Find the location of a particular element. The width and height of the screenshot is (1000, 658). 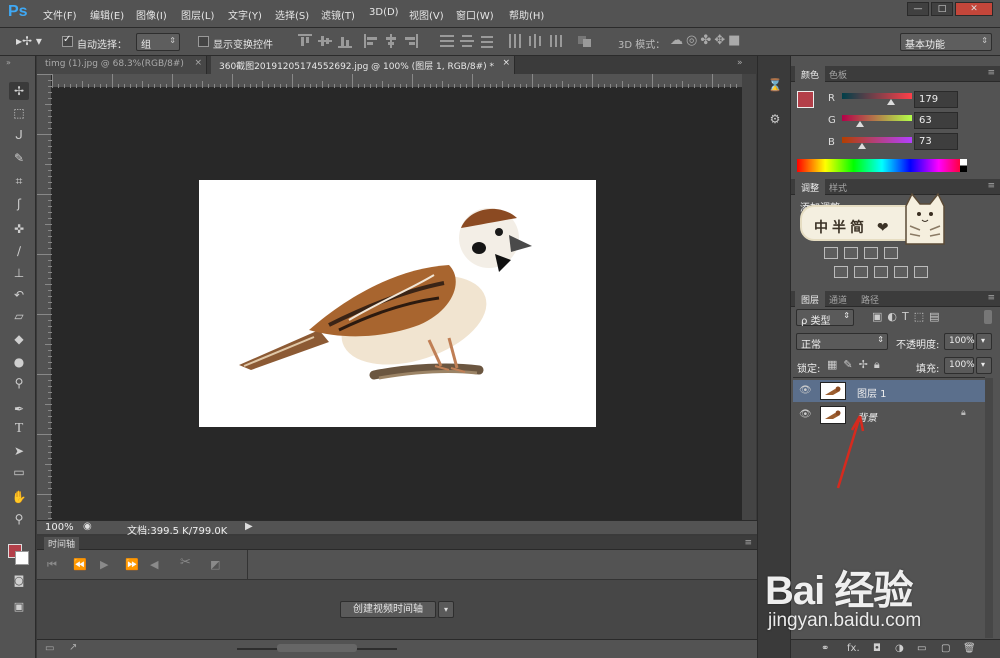

timeline-title: 时间轴 is located at coordinates (62, 543).